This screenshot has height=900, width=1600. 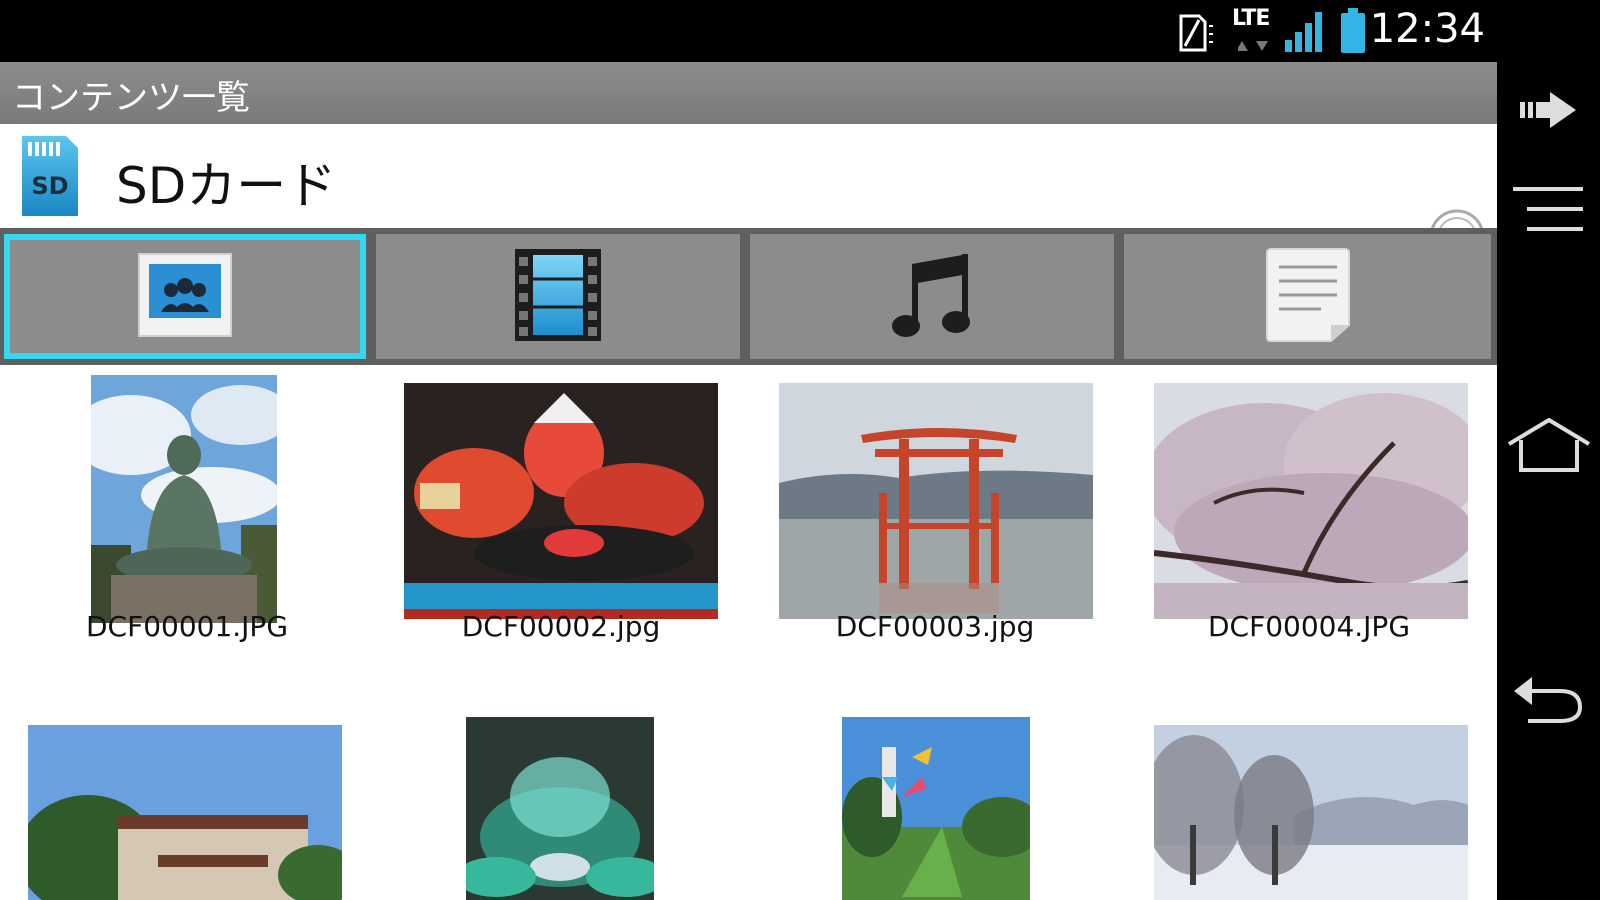 What do you see at coordinates (1307, 33) in the screenshot?
I see `signal-strength-icon` at bounding box center [1307, 33].